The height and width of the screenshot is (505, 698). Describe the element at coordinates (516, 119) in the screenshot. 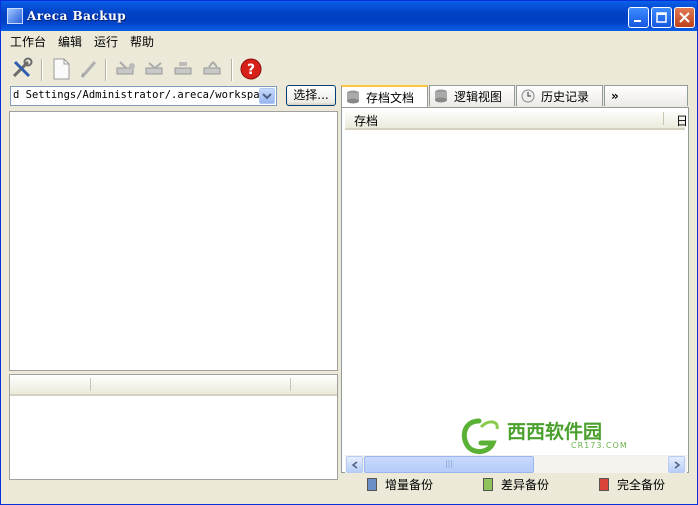

I see `archives-header: 存档 日` at that location.